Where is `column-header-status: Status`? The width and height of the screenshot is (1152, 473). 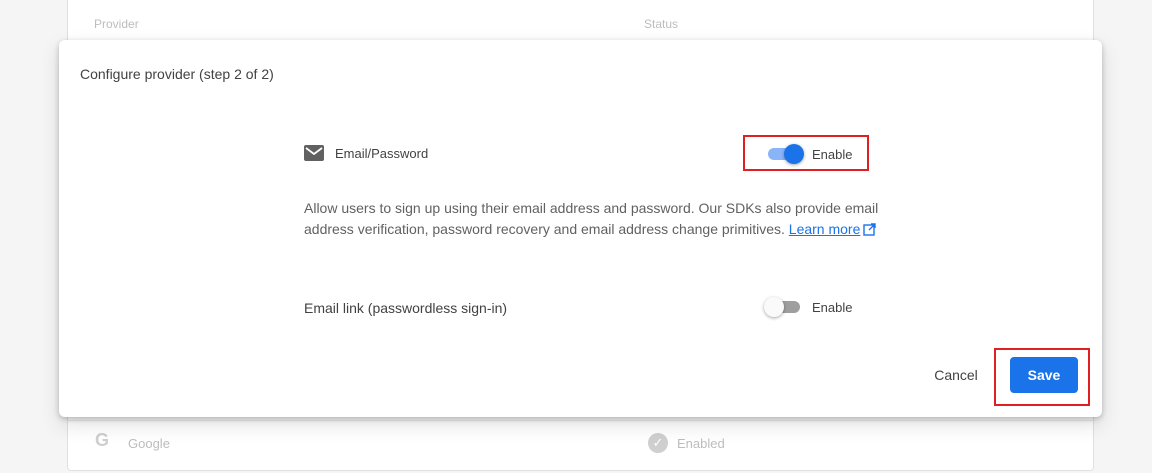 column-header-status: Status is located at coordinates (661, 24).